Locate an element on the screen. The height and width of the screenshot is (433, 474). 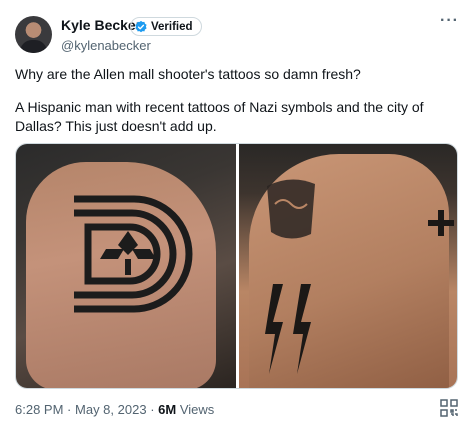
qr-code-icon is located at coordinates (449, 408).